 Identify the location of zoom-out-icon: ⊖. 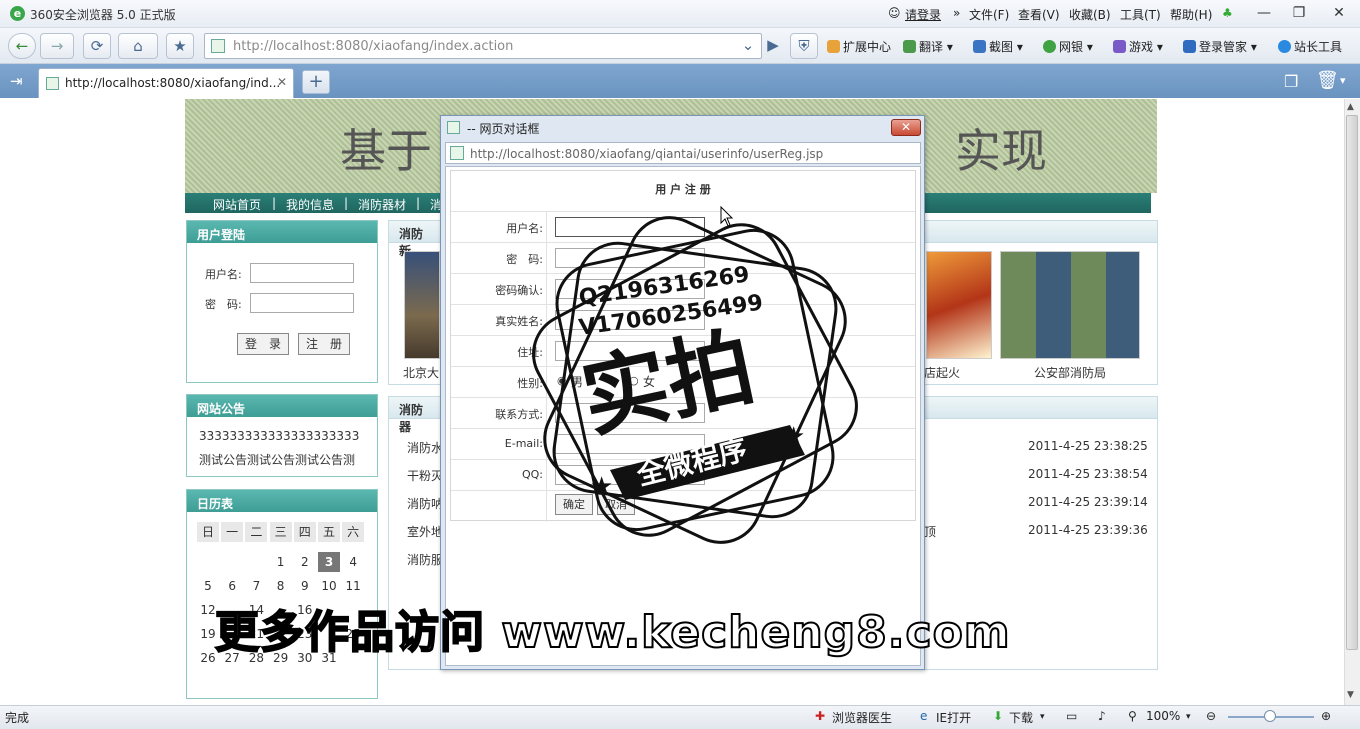
(1211, 716).